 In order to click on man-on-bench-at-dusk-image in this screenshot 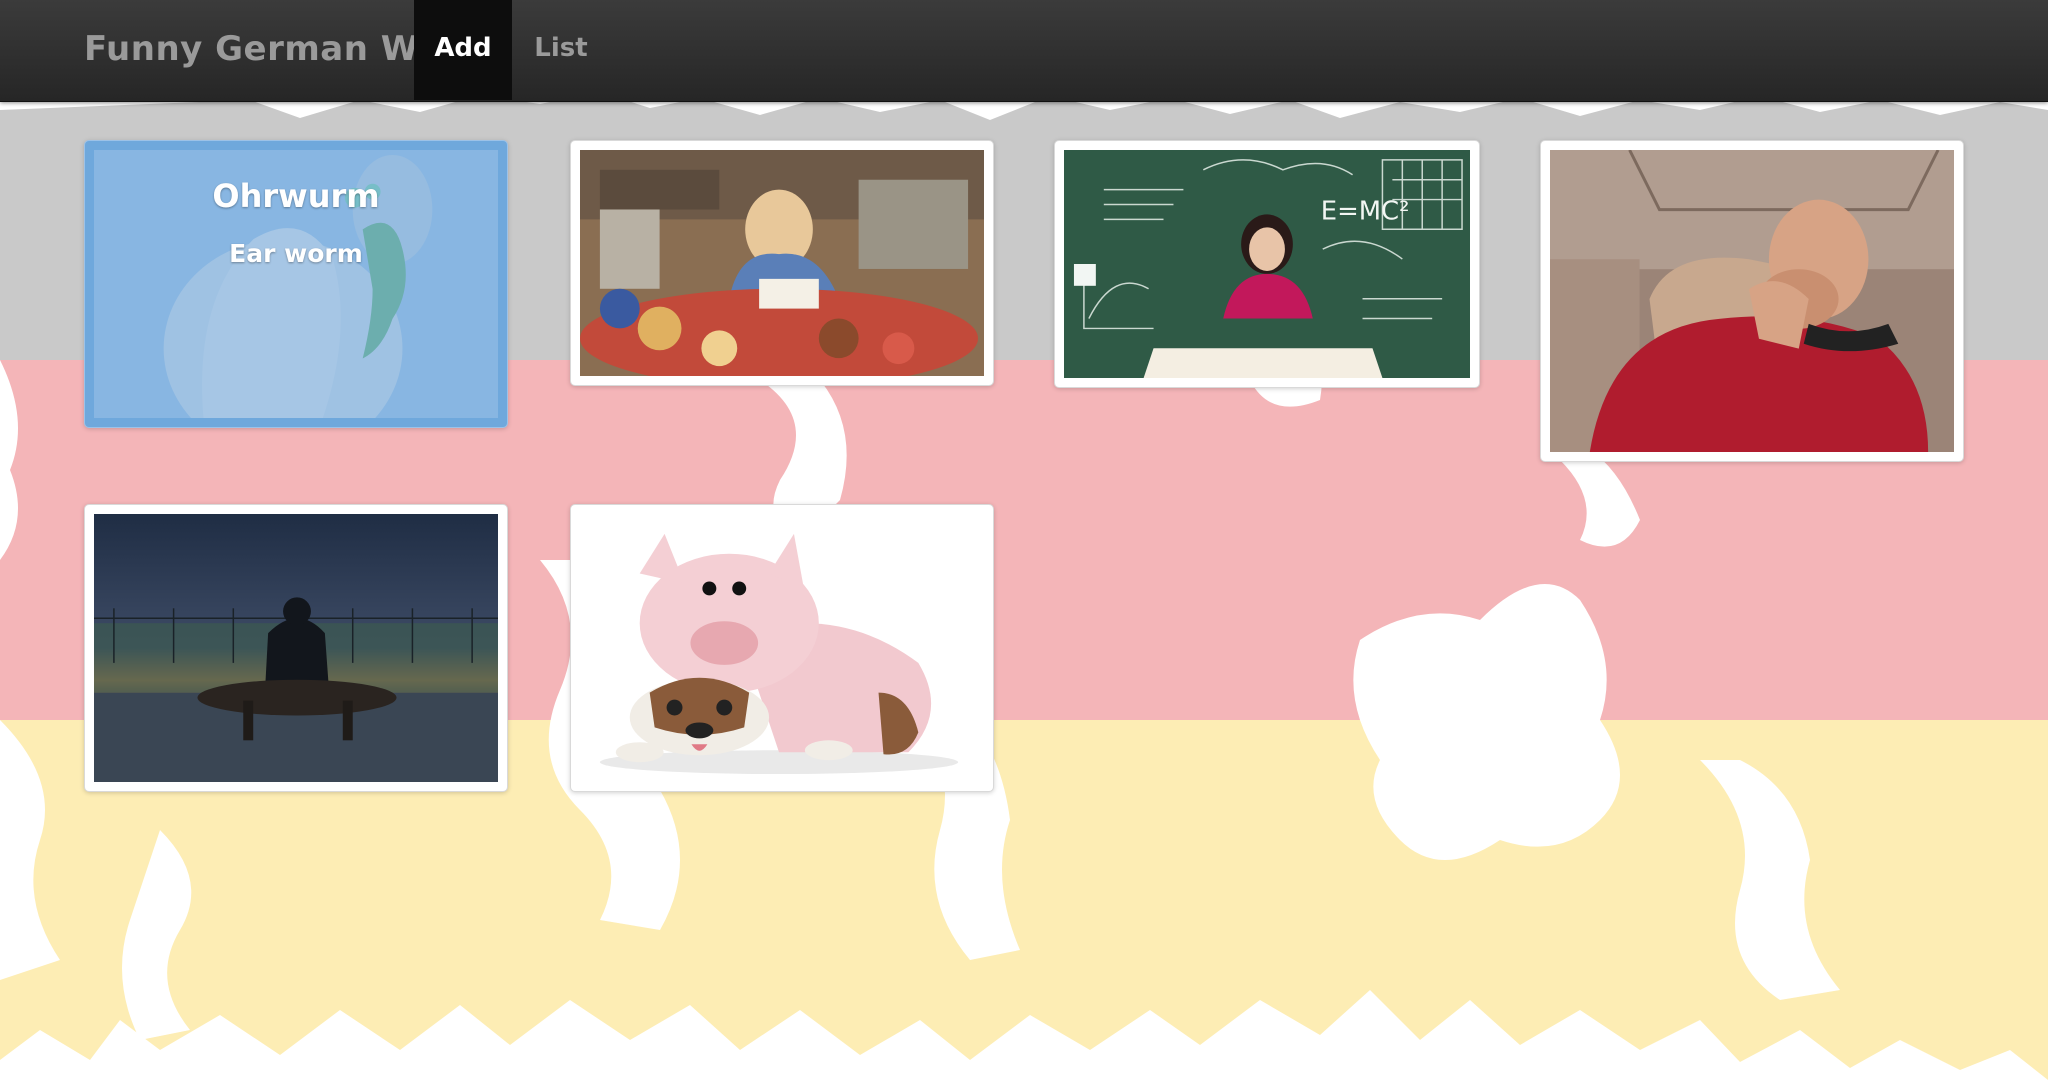, I will do `click(296, 648)`.